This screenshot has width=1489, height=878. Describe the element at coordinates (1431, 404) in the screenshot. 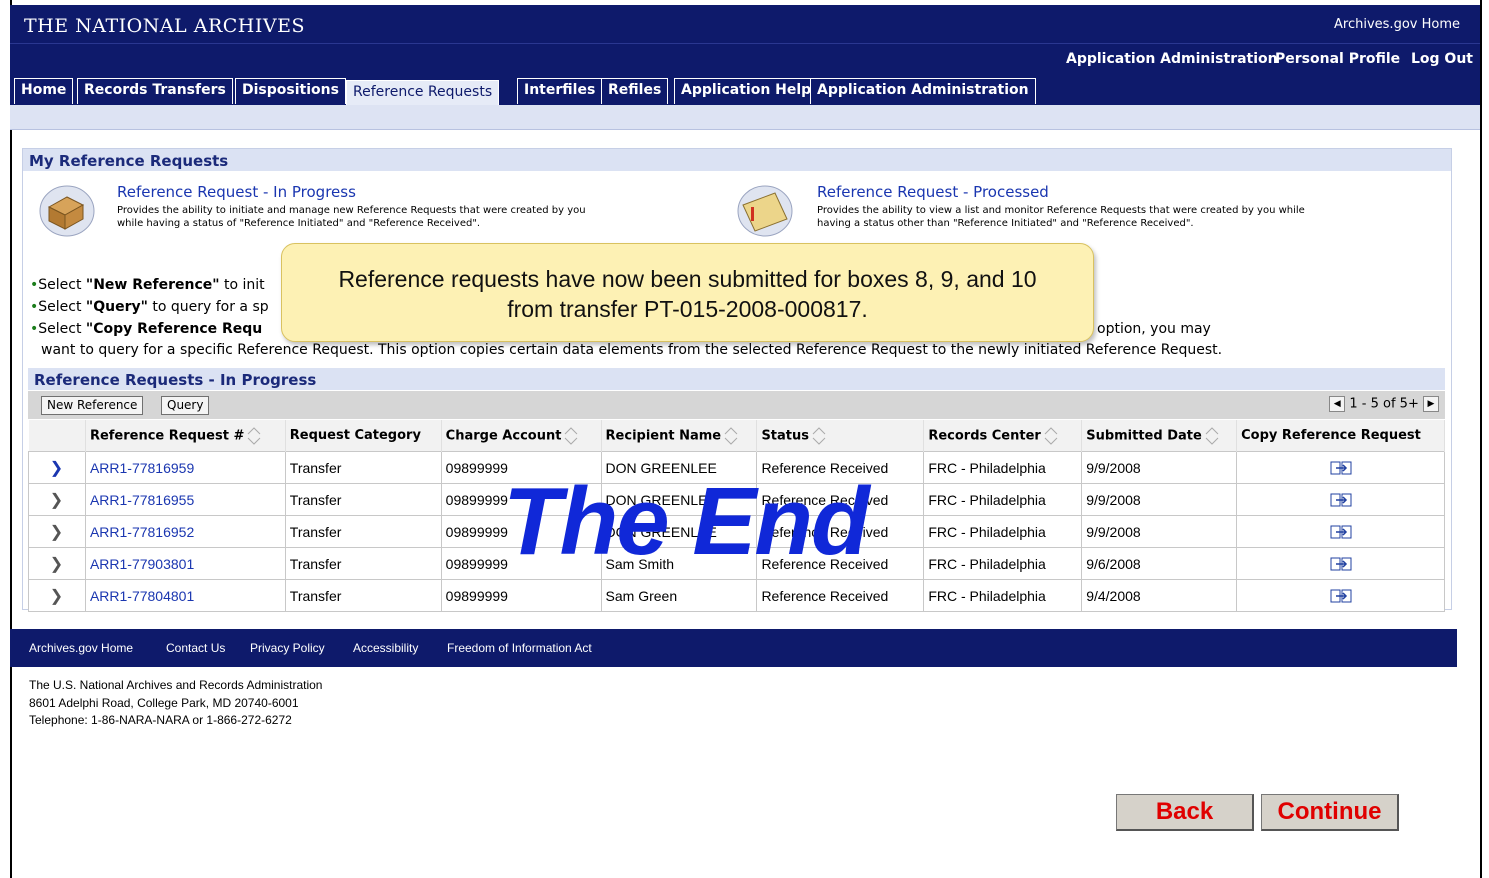

I see `next-page-icon: ▶` at that location.